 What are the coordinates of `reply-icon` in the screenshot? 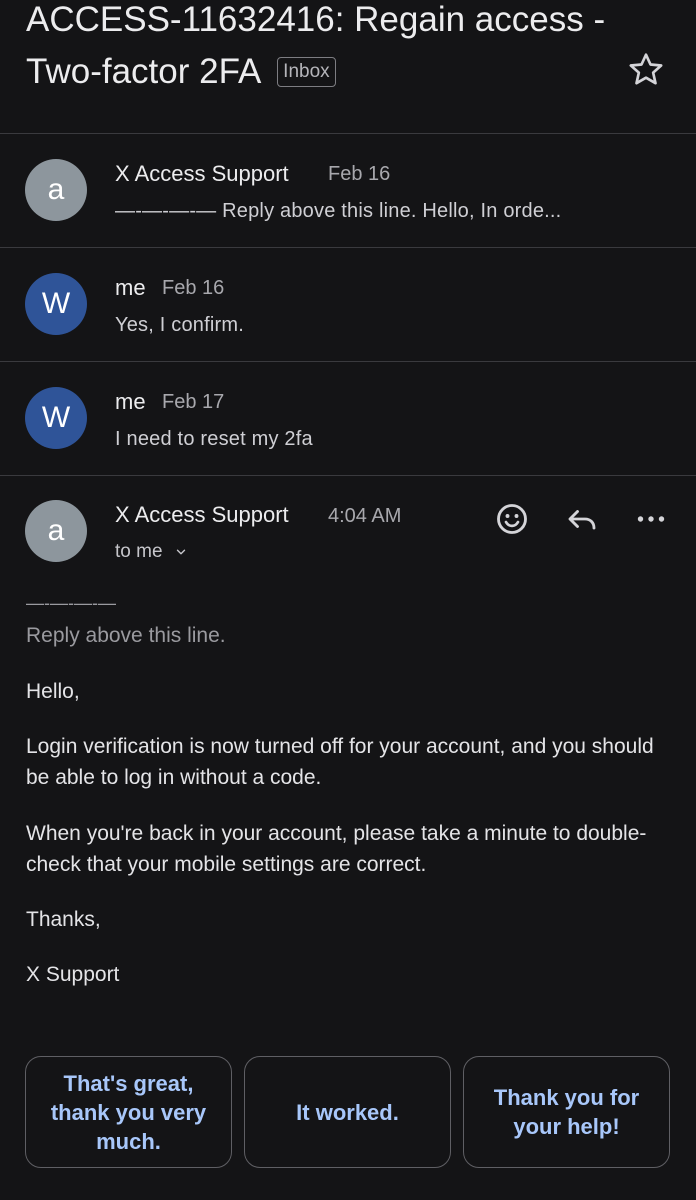 It's located at (582, 519).